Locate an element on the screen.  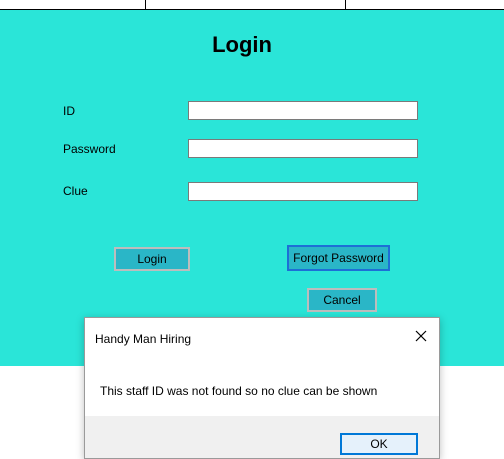
dialog-footer: OK is located at coordinates (262, 437).